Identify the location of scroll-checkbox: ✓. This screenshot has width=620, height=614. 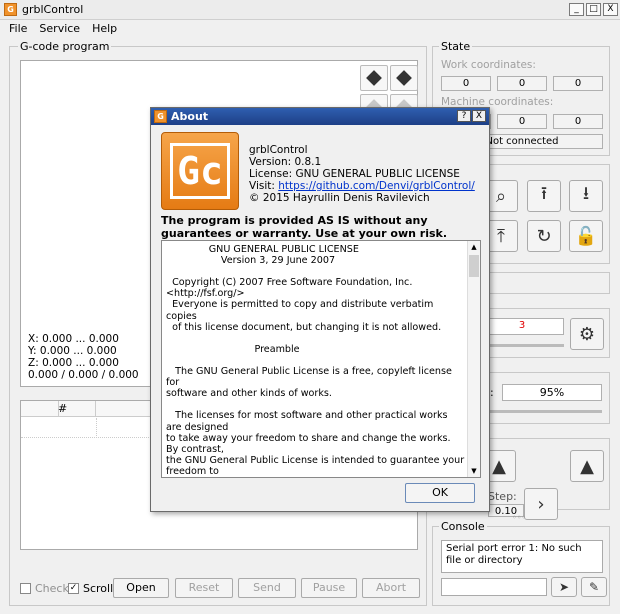
(73, 588).